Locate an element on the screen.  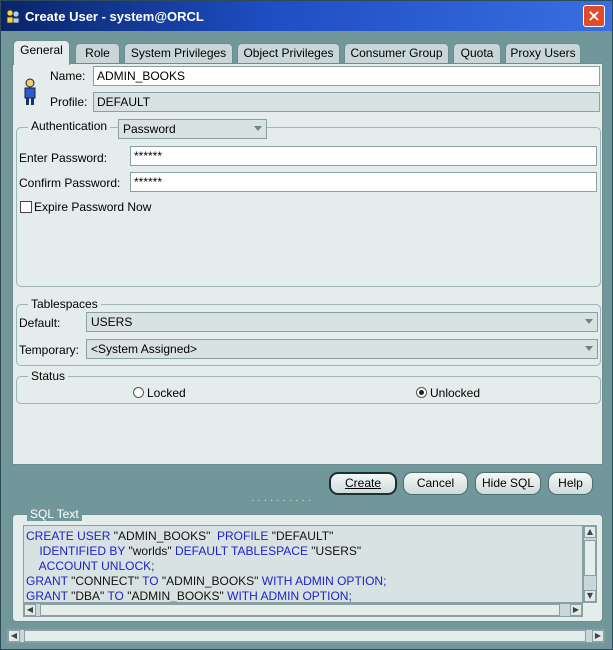
close-icon: × is located at coordinates (594, 15).